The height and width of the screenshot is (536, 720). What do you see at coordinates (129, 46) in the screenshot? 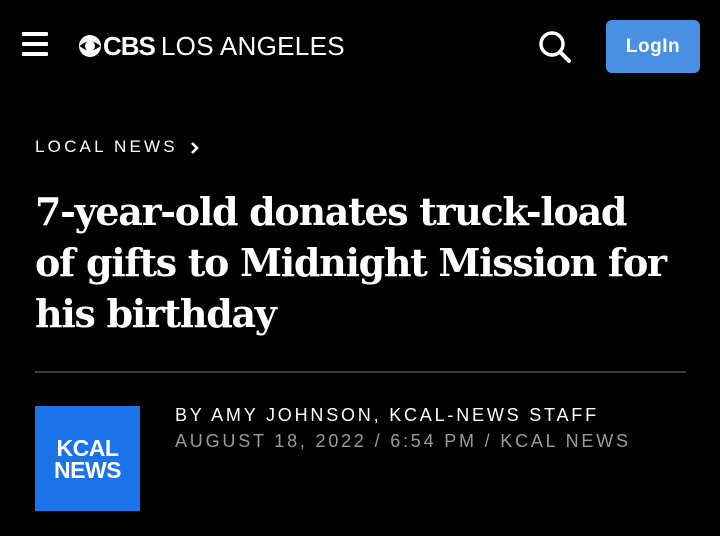
I see `logo-brand: CBS` at bounding box center [129, 46].